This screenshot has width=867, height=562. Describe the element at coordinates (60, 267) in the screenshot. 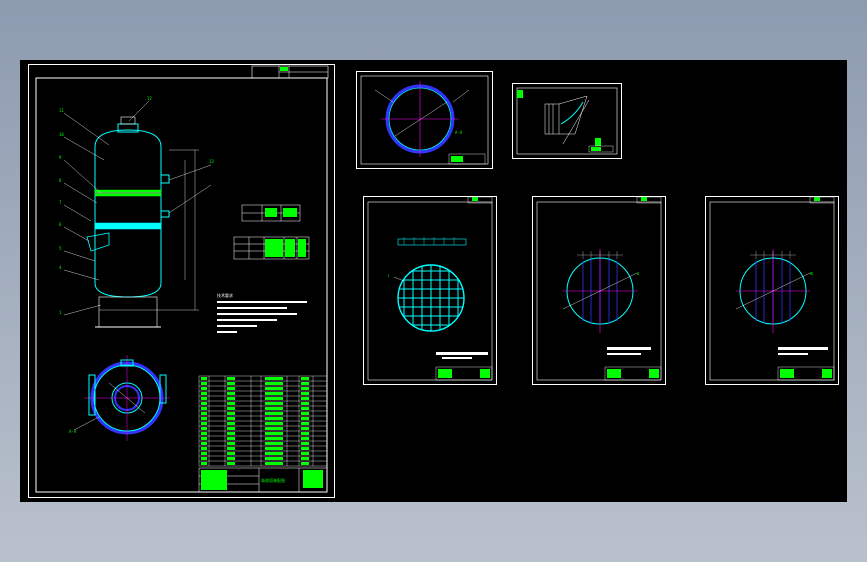

I see `part-label-4: 4` at that location.